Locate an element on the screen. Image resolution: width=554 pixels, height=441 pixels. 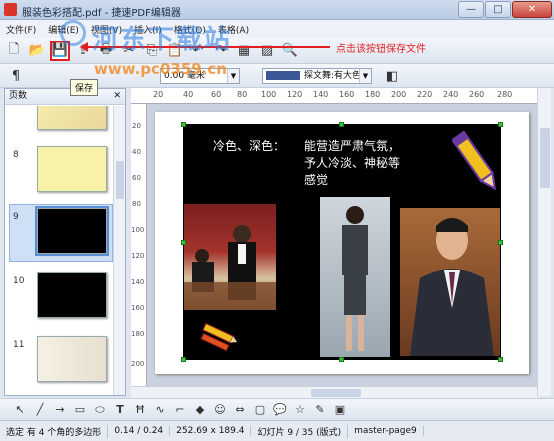
thumbnail-number: 11 is located at coordinates (19, 345).